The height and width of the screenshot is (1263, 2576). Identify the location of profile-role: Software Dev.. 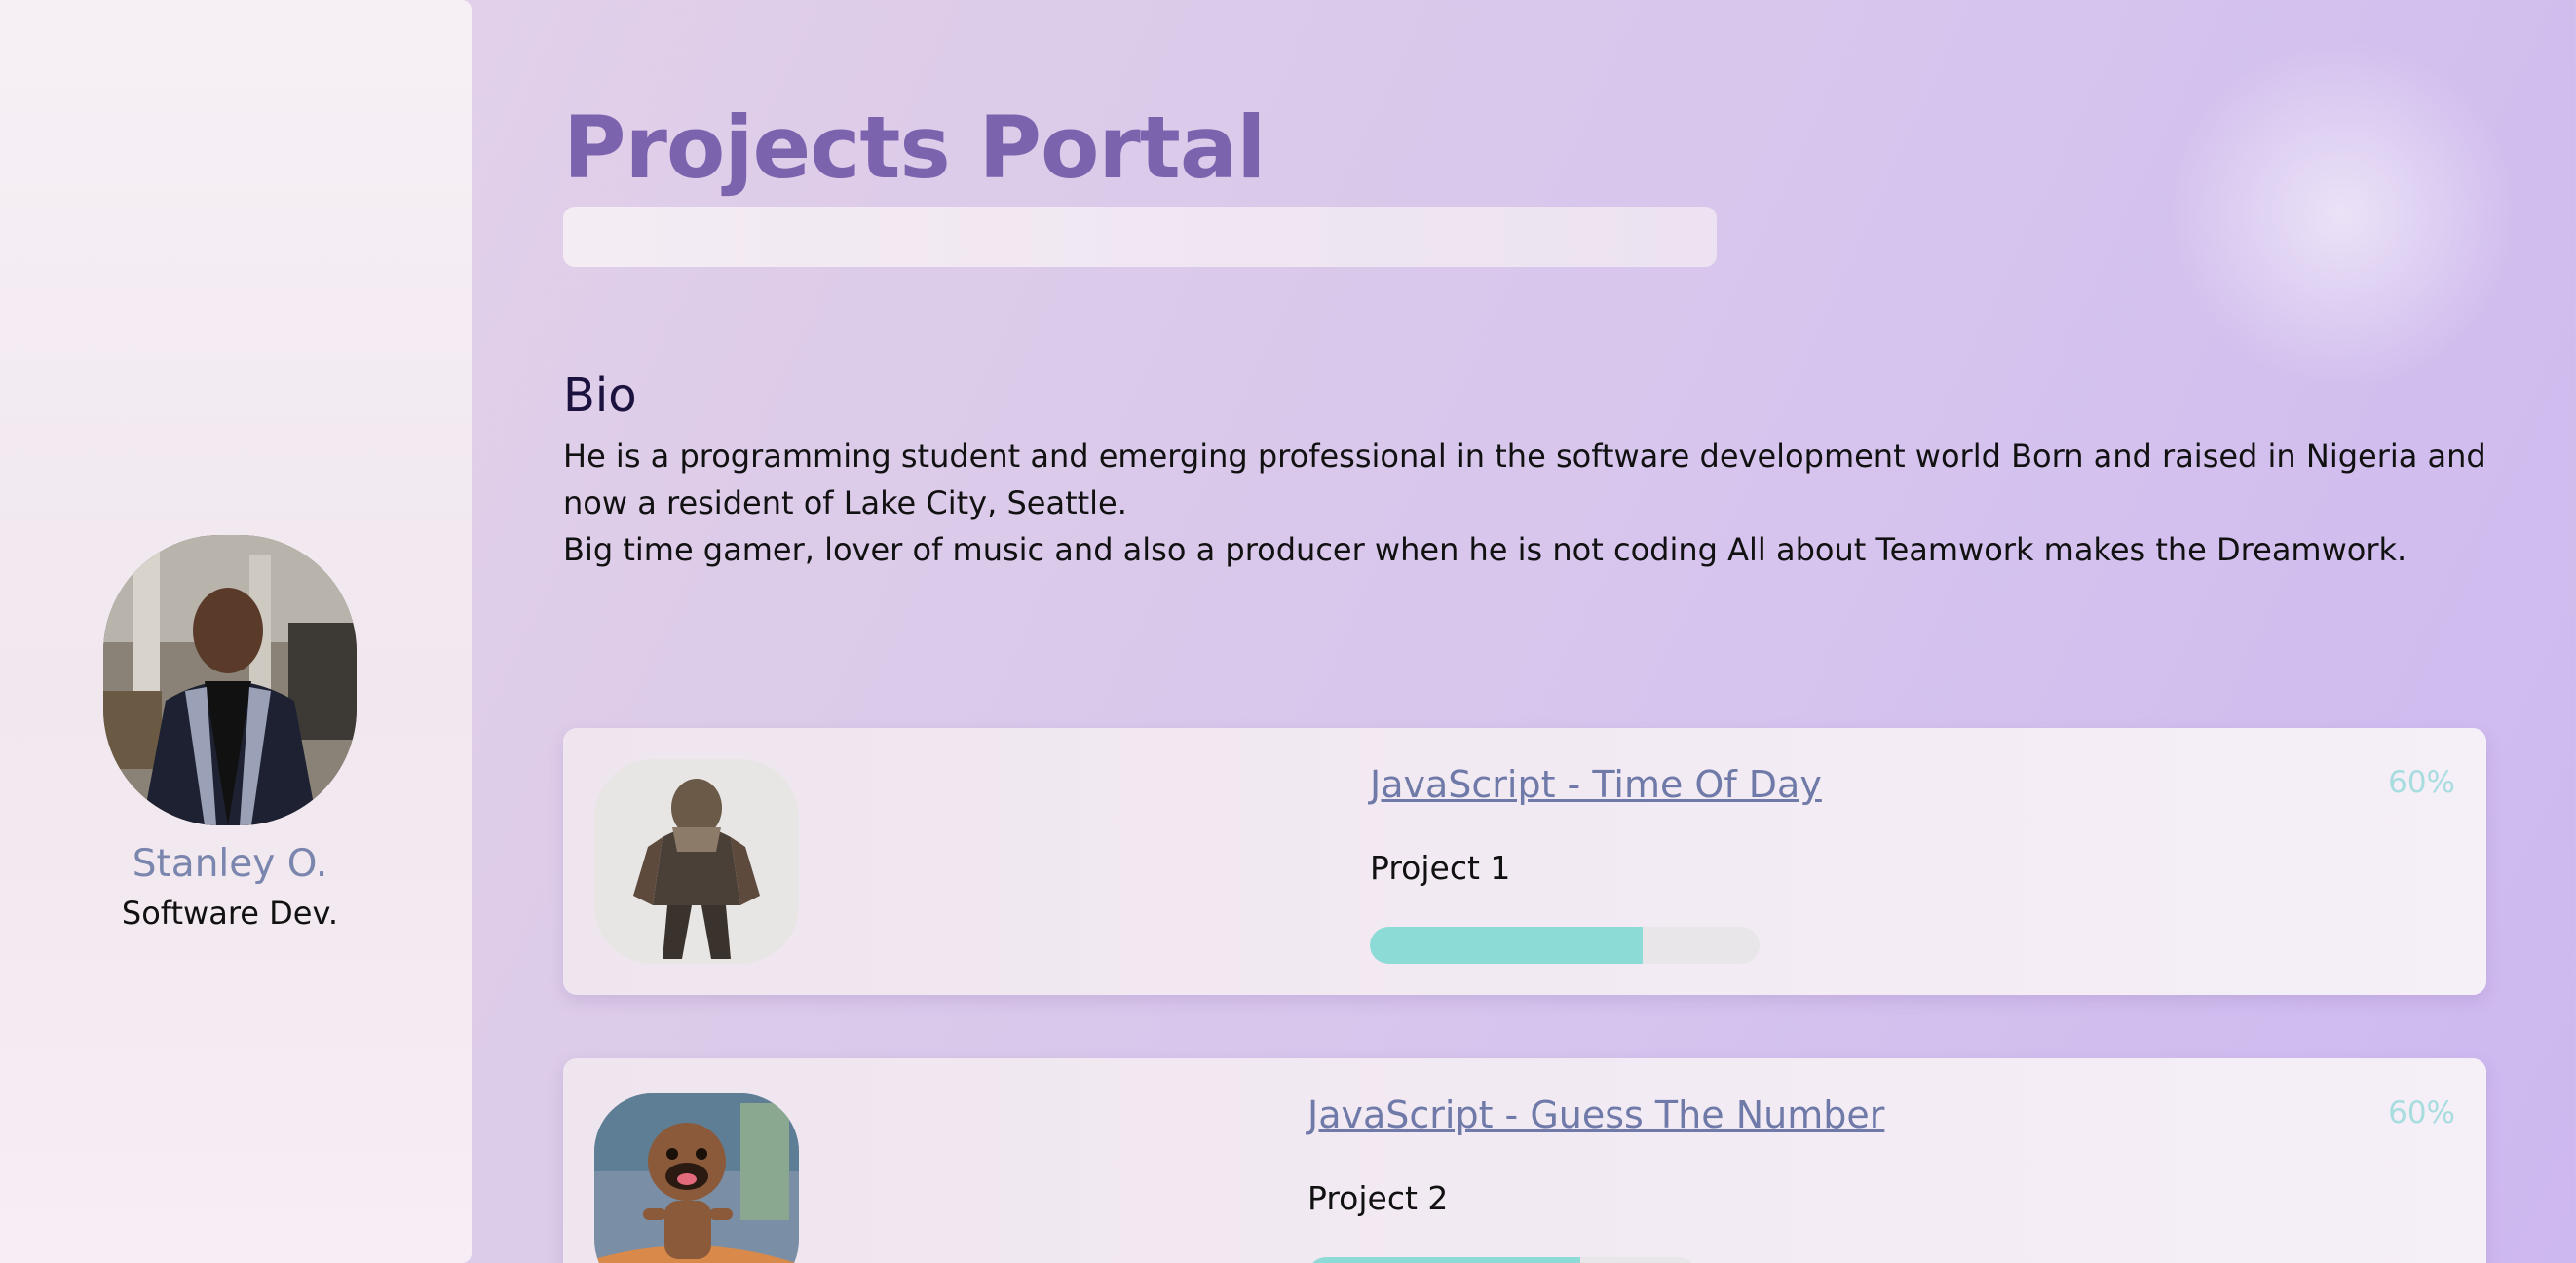
(230, 914).